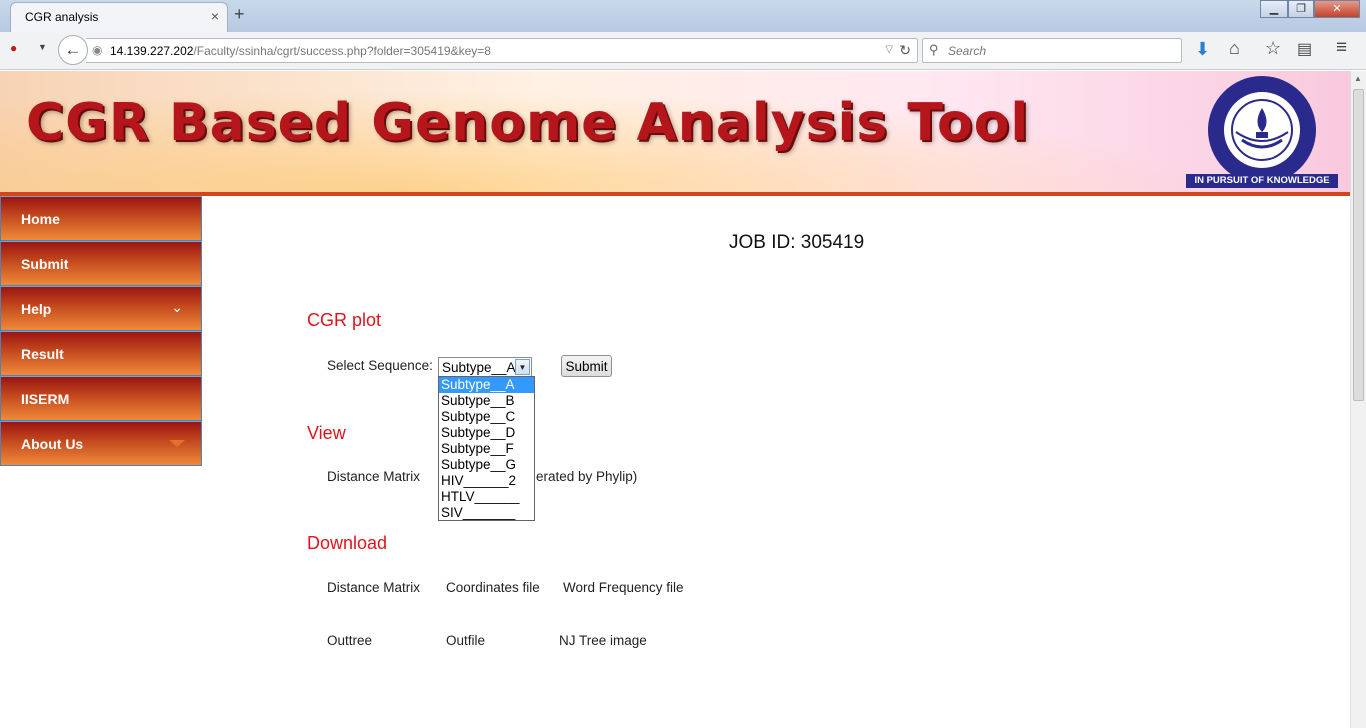 The image size is (1366, 728). I want to click on sidebar-item-home: Home, so click(101, 218).